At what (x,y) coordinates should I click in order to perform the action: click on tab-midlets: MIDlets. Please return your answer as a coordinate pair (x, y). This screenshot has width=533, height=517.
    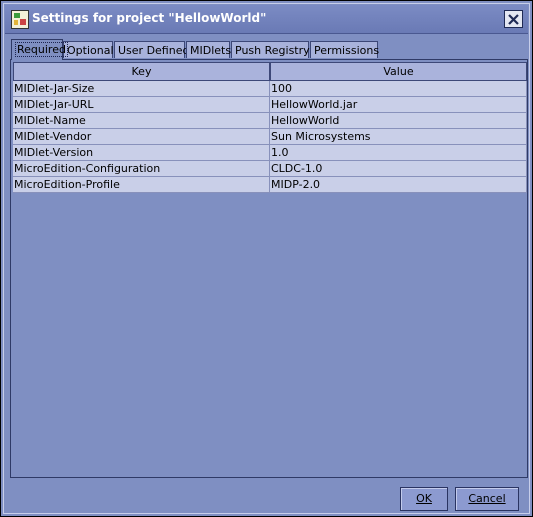
    Looking at the image, I should click on (208, 49).